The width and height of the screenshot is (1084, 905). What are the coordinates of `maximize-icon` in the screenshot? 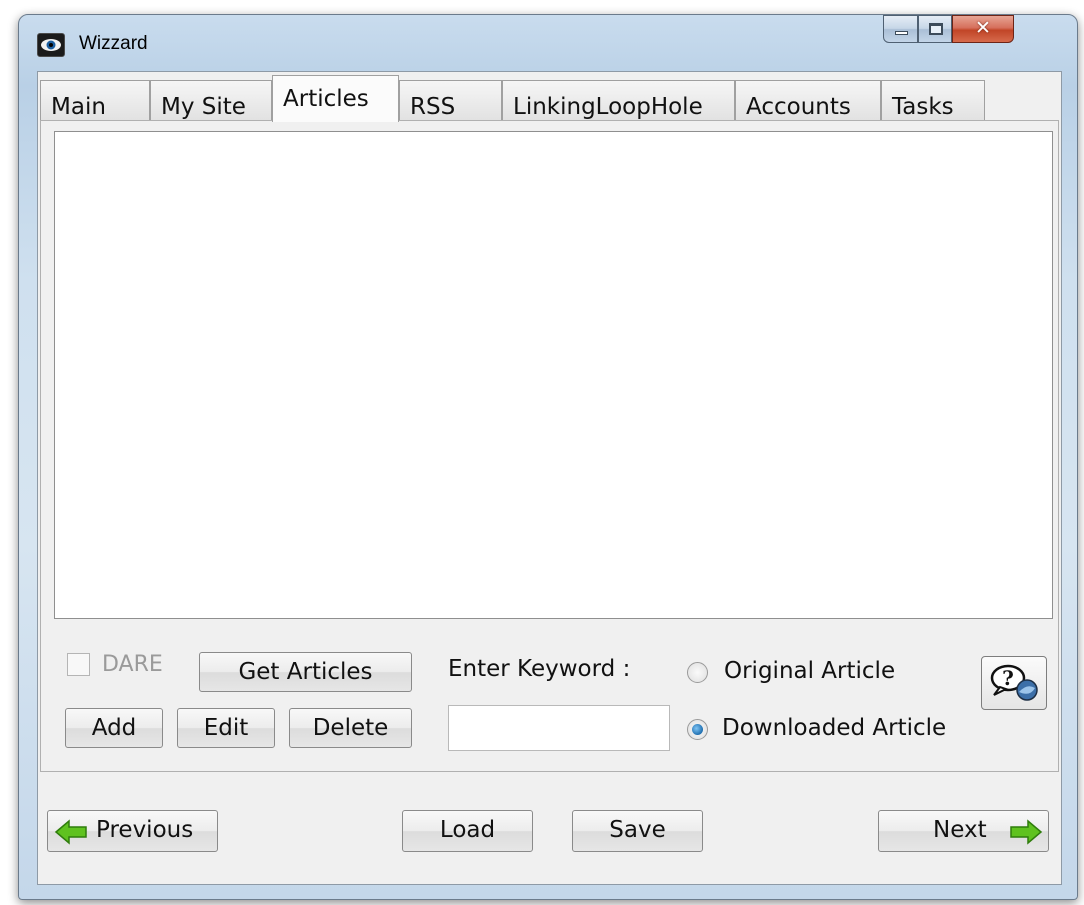 It's located at (936, 29).